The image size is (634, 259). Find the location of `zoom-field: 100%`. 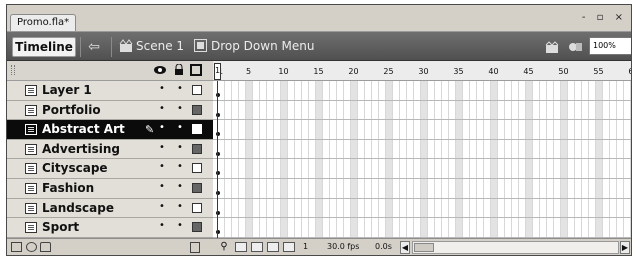

zoom-field: 100% is located at coordinates (610, 46).